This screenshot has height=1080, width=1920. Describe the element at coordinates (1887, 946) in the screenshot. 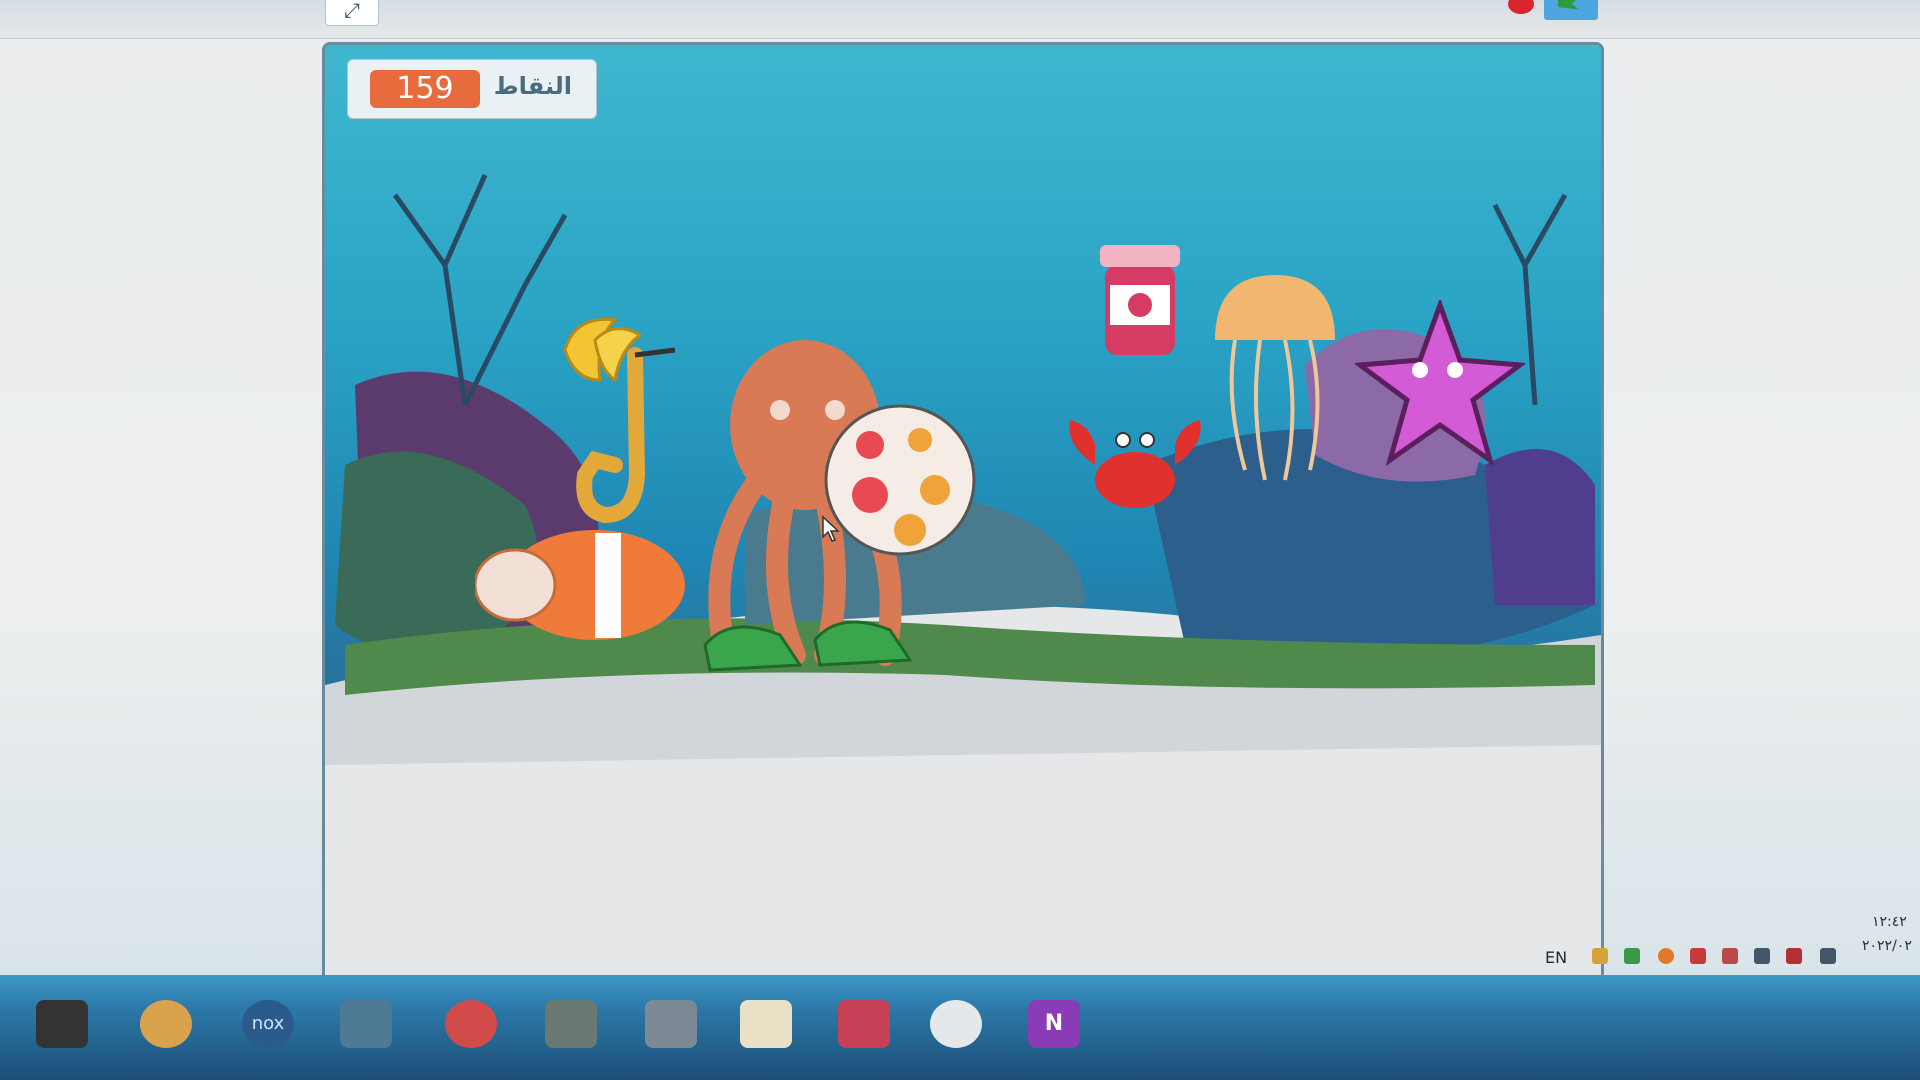

I see `clock-date: ٢٠٢٢/٠٢` at that location.